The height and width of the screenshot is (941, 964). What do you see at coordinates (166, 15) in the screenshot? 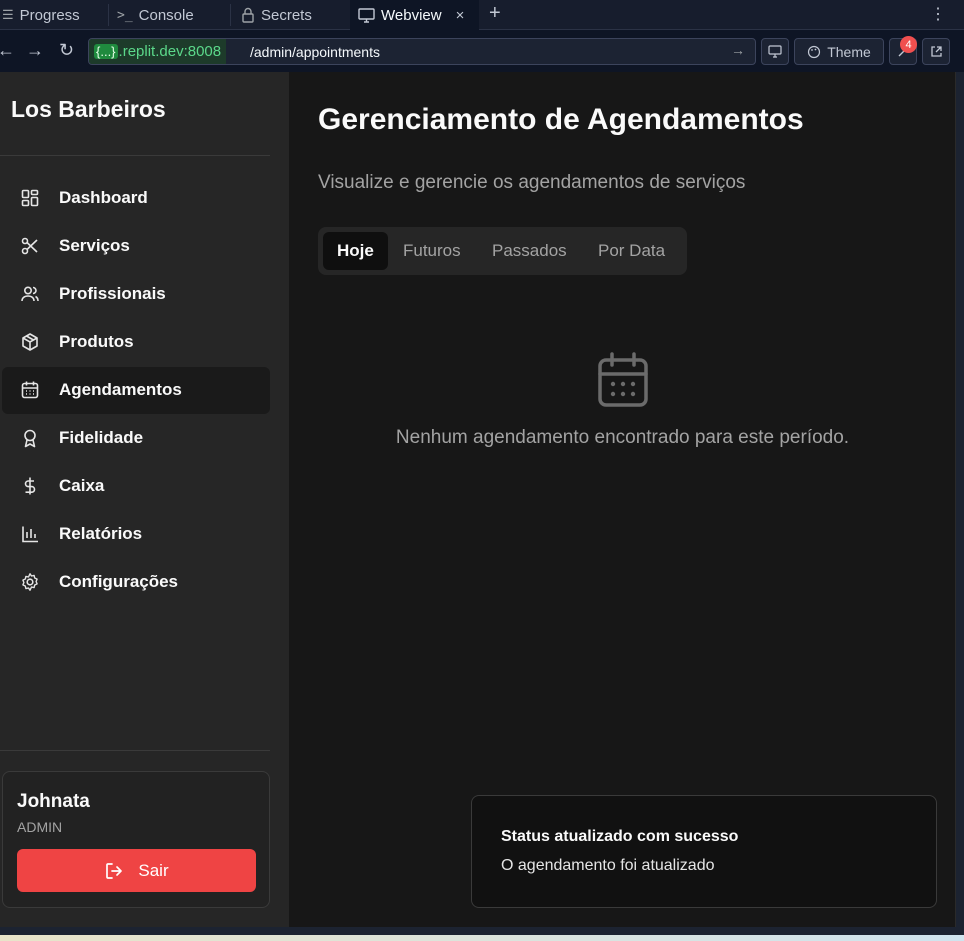
I see `tab-label: Console` at bounding box center [166, 15].